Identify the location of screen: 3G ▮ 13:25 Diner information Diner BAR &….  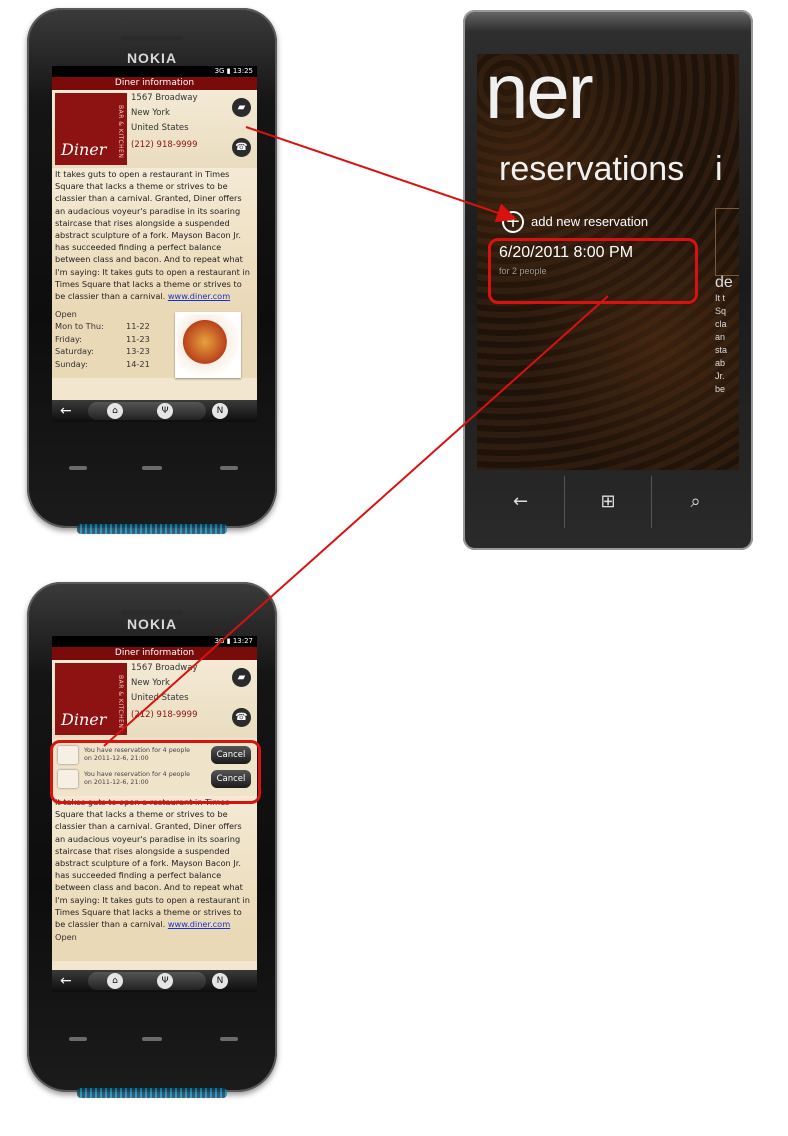
(154, 244).